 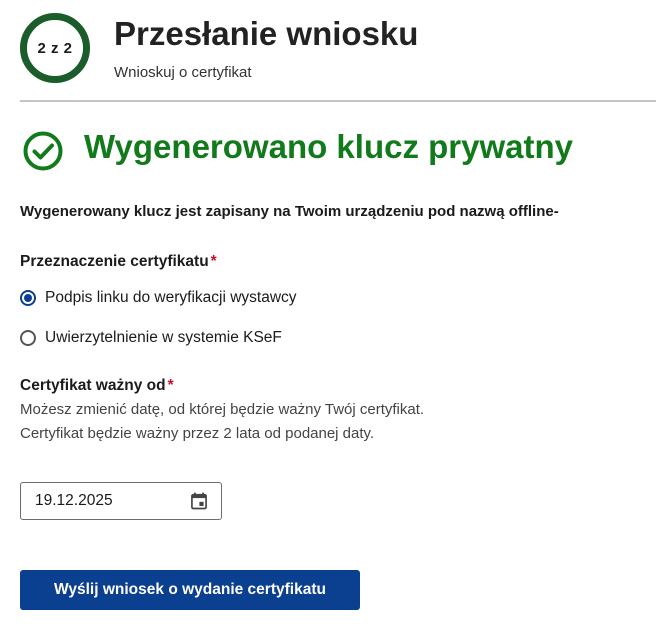 I want to click on radio-button, so click(x=28, y=338).